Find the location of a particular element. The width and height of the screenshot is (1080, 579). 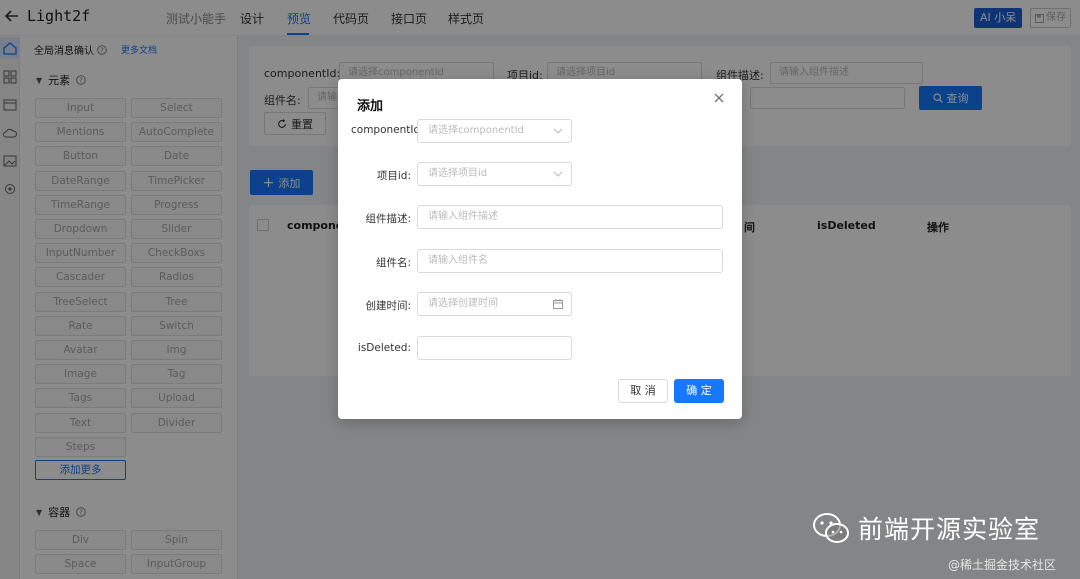

confirm-button: 确 定 is located at coordinates (699, 391).